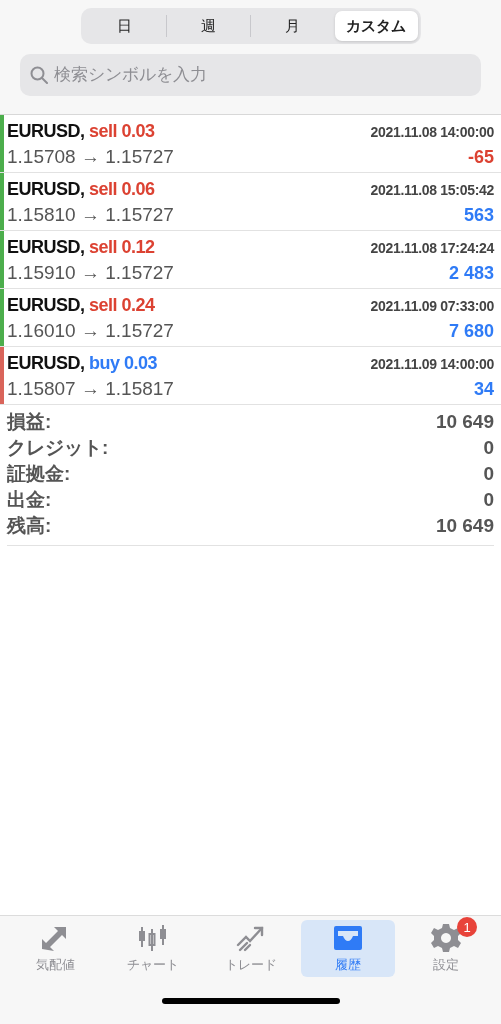 Image resolution: width=501 pixels, height=1024 pixels. I want to click on deal-row: EURUSD, buy 0.03 2021.11.09 14:00:00 1.15807 → 1.15817 34, so click(250, 376).